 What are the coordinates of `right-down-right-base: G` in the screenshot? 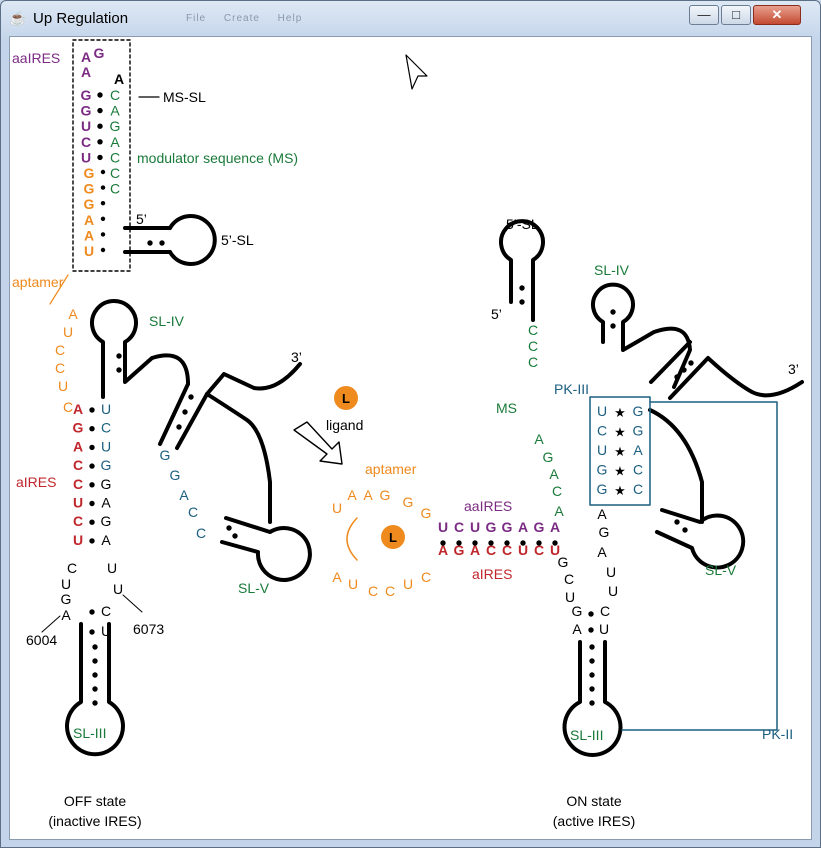 It's located at (604, 532).